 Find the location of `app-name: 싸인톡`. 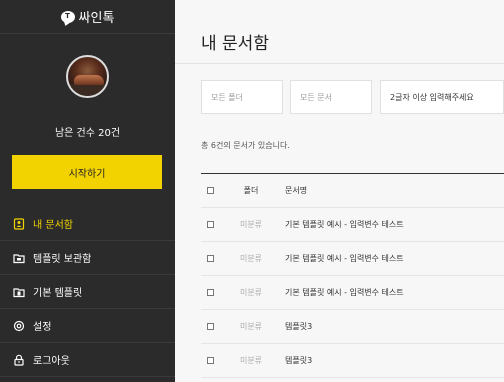

app-name: 싸인톡 is located at coordinates (97, 16).